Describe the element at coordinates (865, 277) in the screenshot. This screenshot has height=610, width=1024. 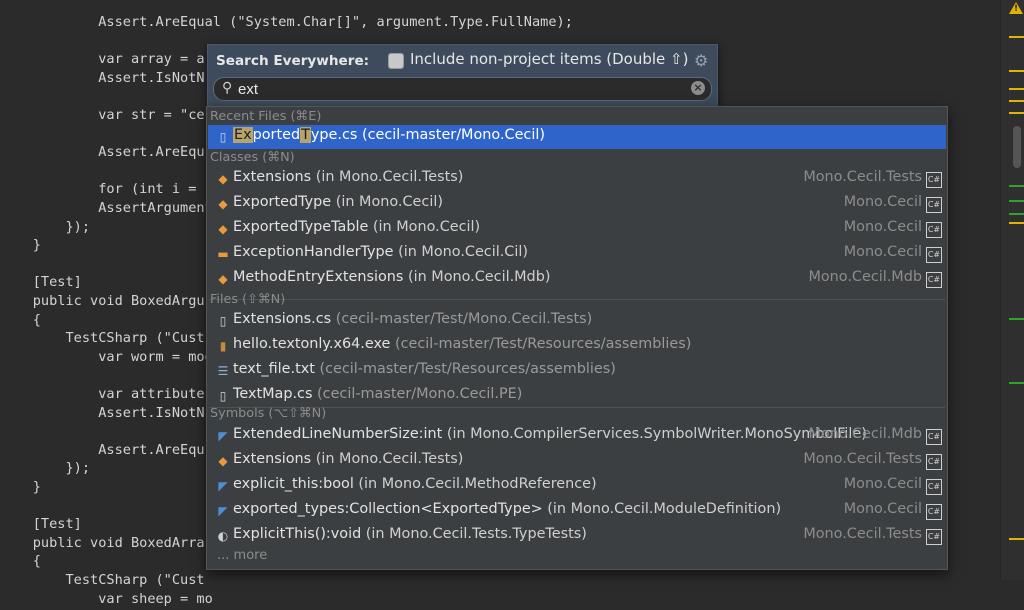
I see `result-module: Mono.Cecil.Mdb` at that location.